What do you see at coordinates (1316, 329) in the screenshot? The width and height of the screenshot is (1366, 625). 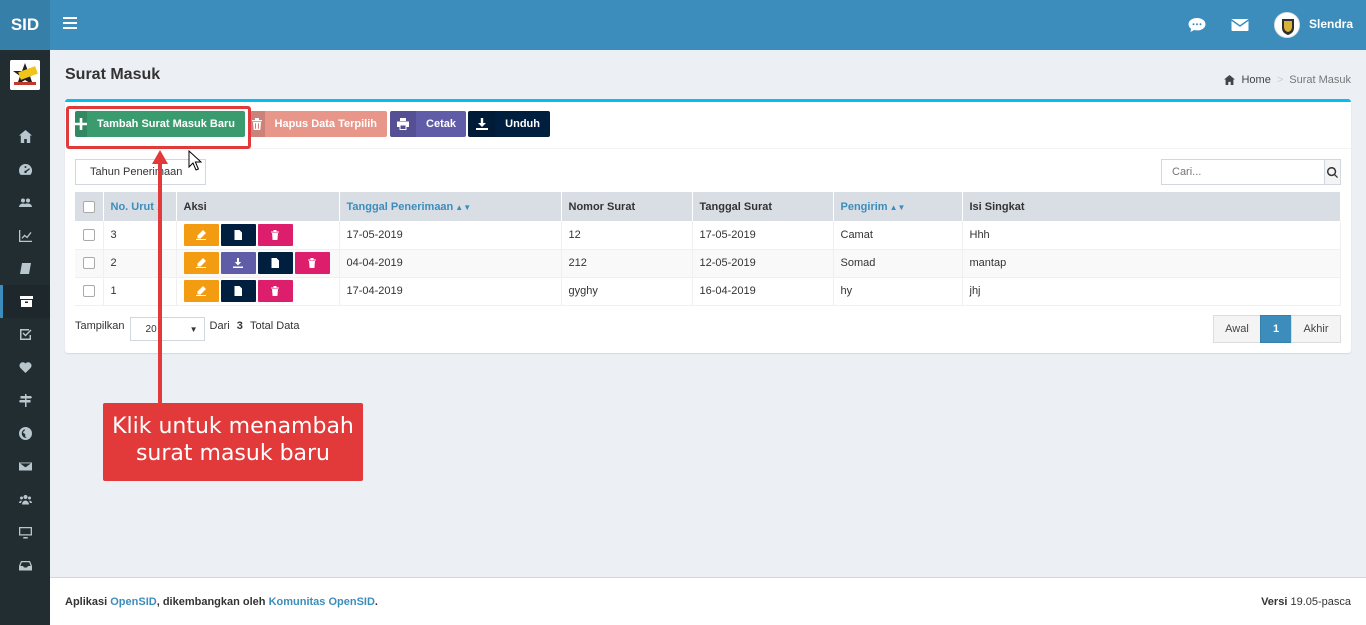 I see `page-last: Akhir` at bounding box center [1316, 329].